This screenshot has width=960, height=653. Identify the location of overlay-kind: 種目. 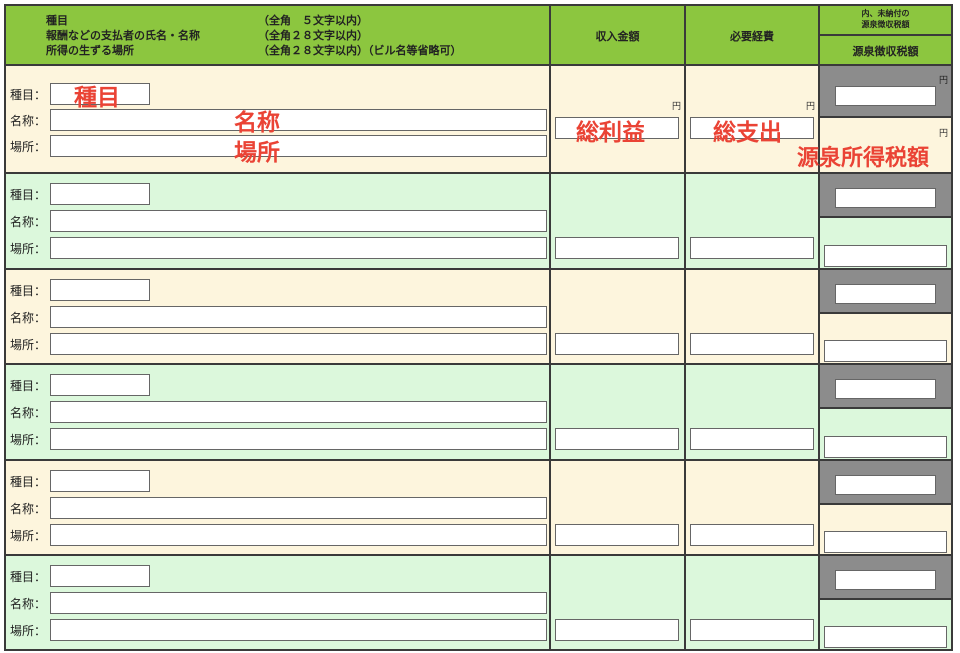
(97, 98).